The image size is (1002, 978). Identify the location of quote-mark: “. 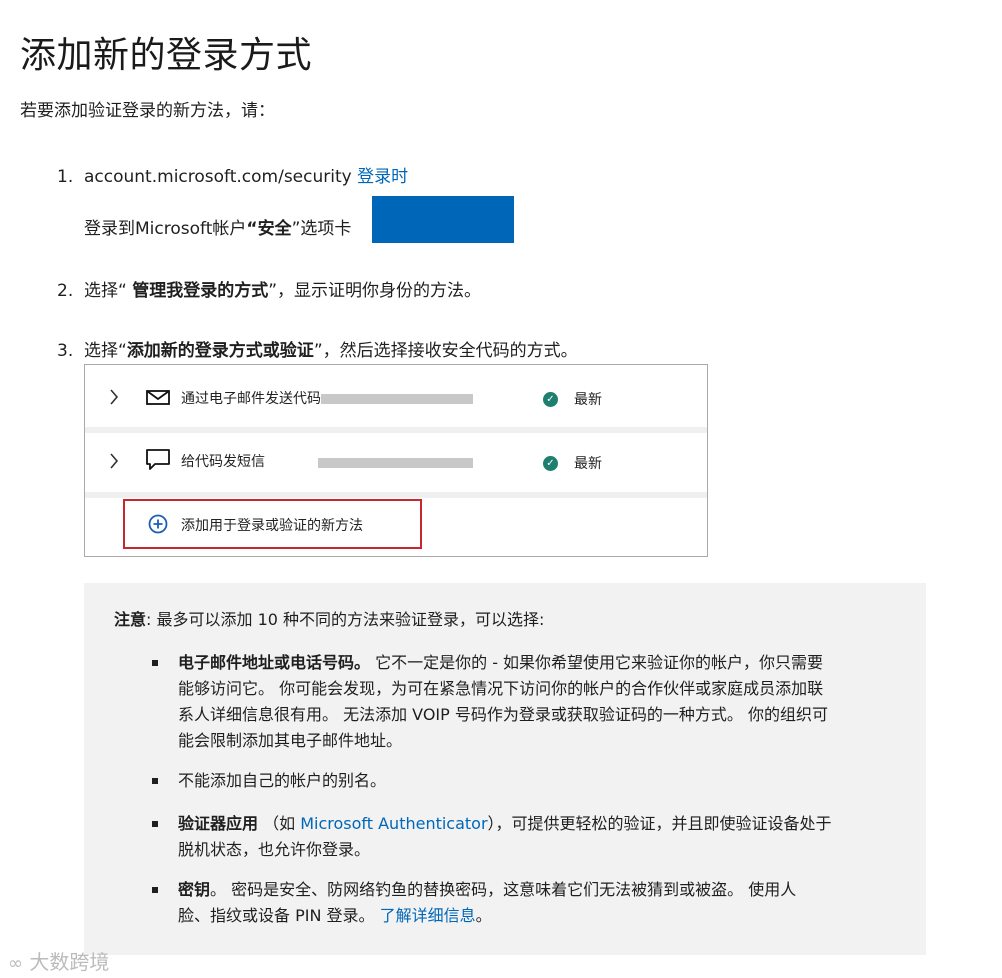
(252, 229).